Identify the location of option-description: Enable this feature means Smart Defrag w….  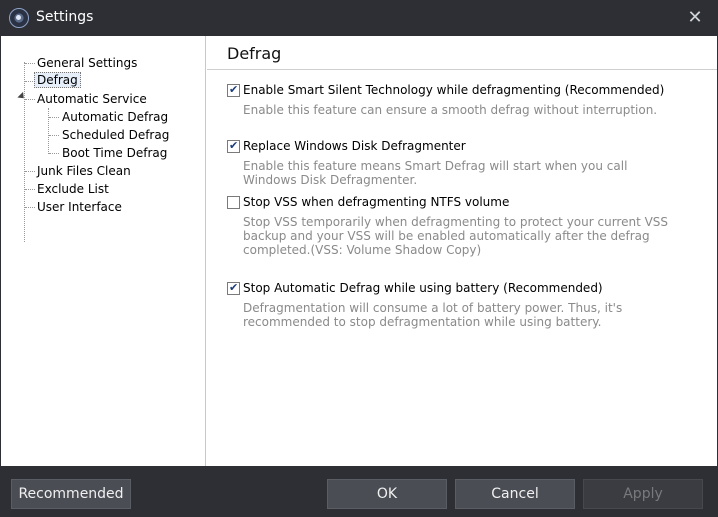
(435, 173).